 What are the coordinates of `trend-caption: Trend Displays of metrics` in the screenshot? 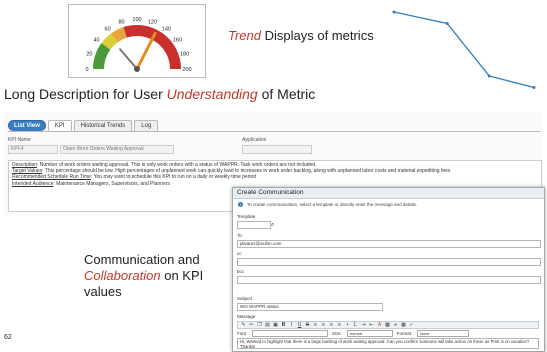 It's located at (301, 35).